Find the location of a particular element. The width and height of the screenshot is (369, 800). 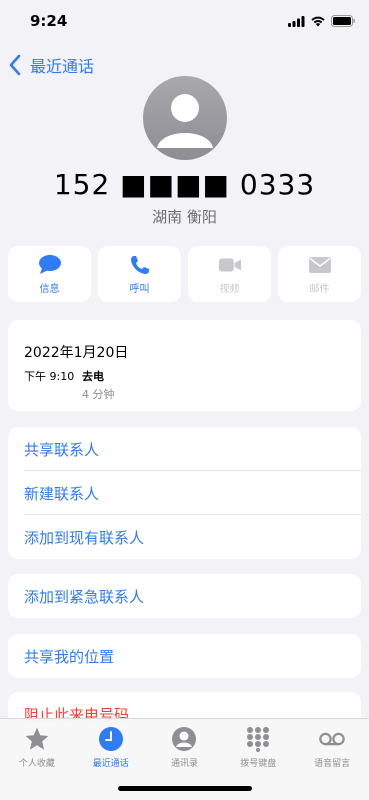

tab-keypad-label: 拨号键盘 is located at coordinates (258, 764).